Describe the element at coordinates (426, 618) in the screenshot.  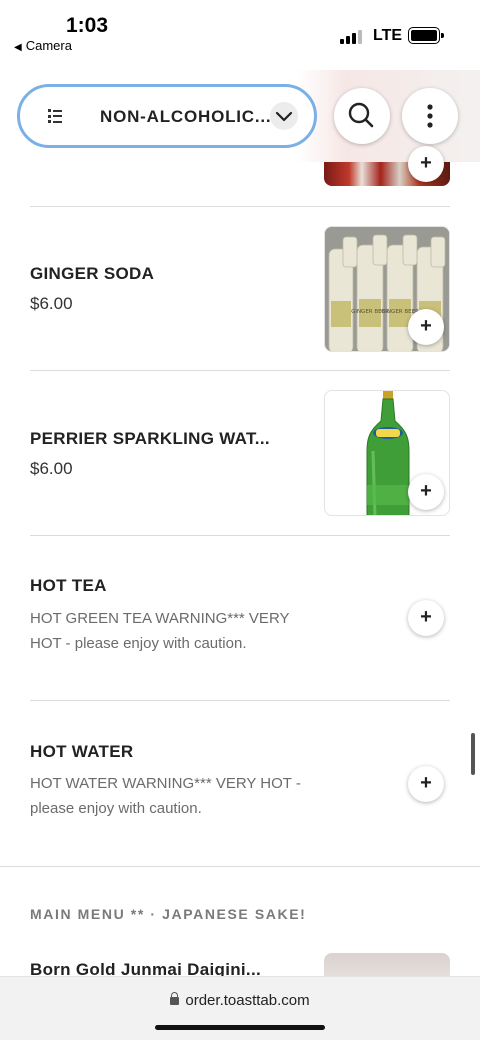
I see `add-hot-tea-button: +` at that location.